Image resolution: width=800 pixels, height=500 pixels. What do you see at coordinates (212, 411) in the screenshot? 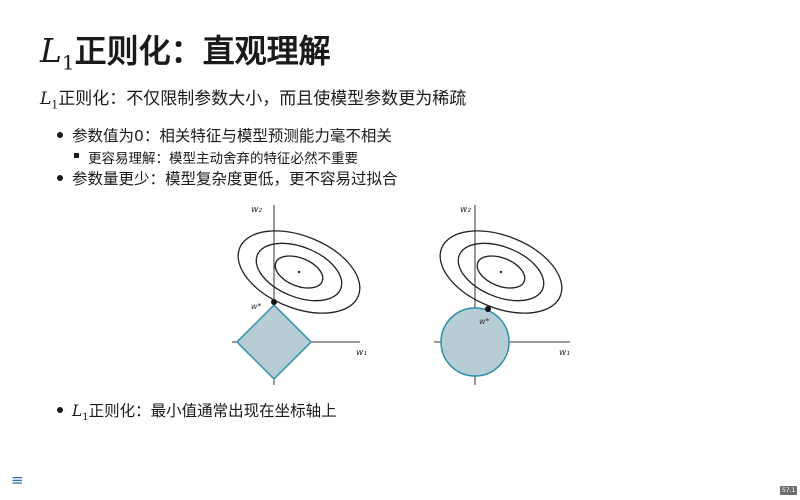
I see `bullet-text: 正则化：最小值通常出现在坐标轴上` at bounding box center [212, 411].